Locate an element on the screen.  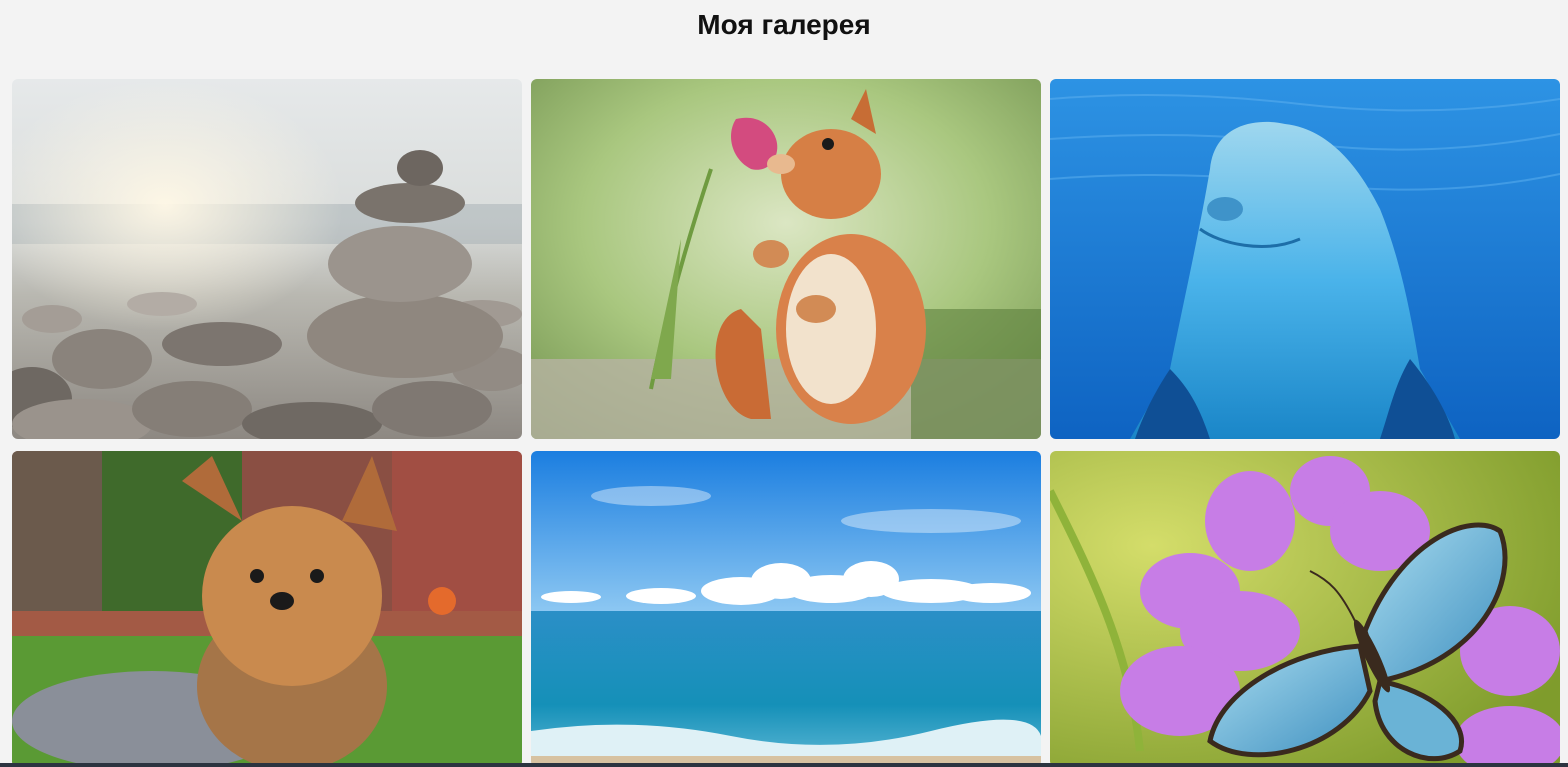
sea-image is located at coordinates (786, 609).